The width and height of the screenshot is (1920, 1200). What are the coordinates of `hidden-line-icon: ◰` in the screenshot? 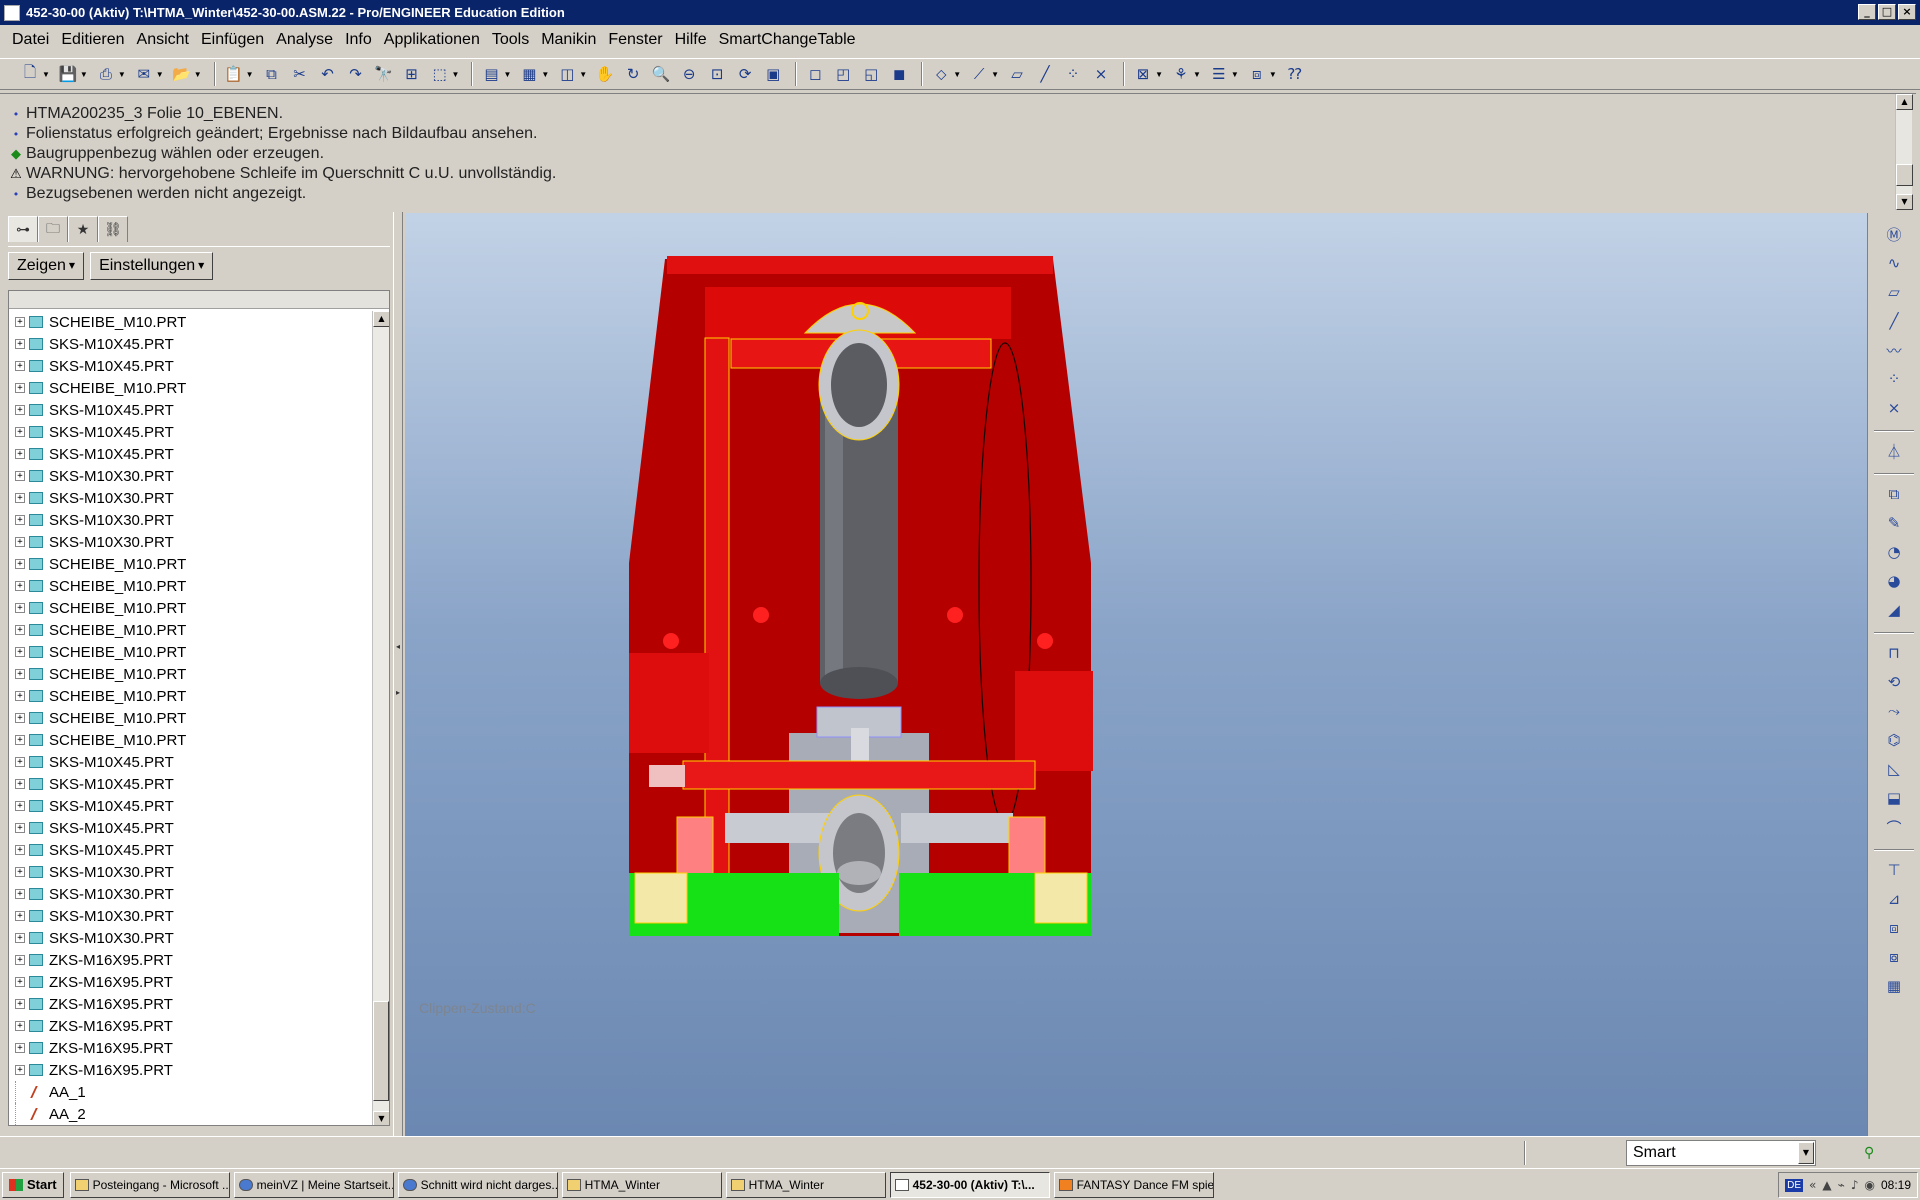 It's located at (843, 74).